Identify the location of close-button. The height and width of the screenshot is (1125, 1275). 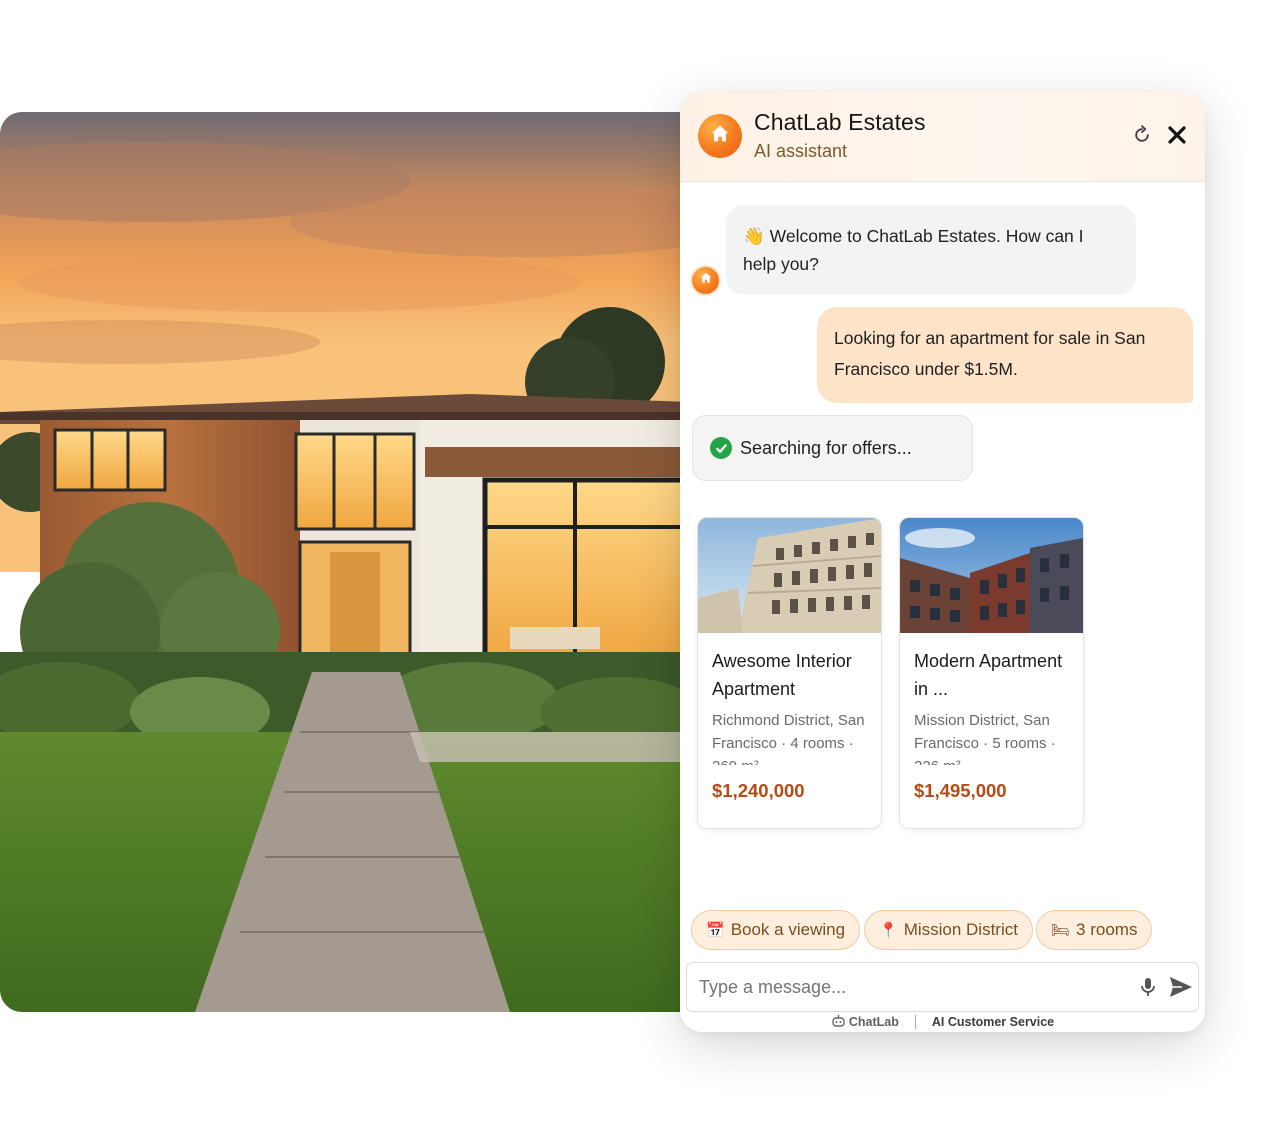
(1177, 137).